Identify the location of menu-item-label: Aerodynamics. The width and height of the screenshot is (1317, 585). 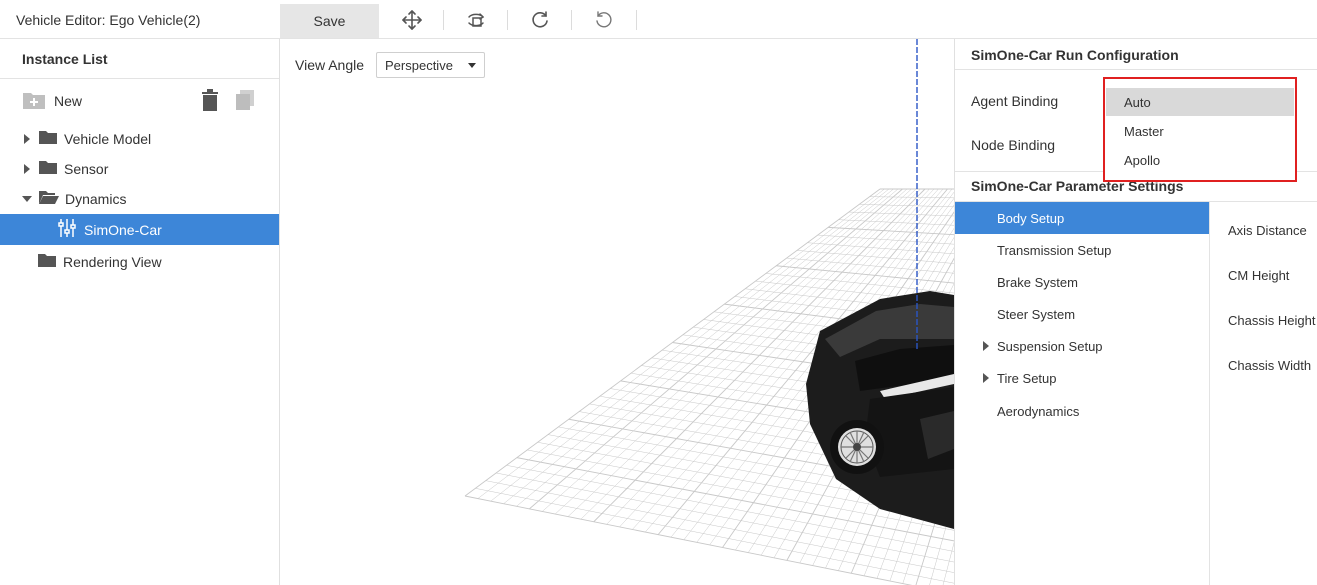
(1038, 411).